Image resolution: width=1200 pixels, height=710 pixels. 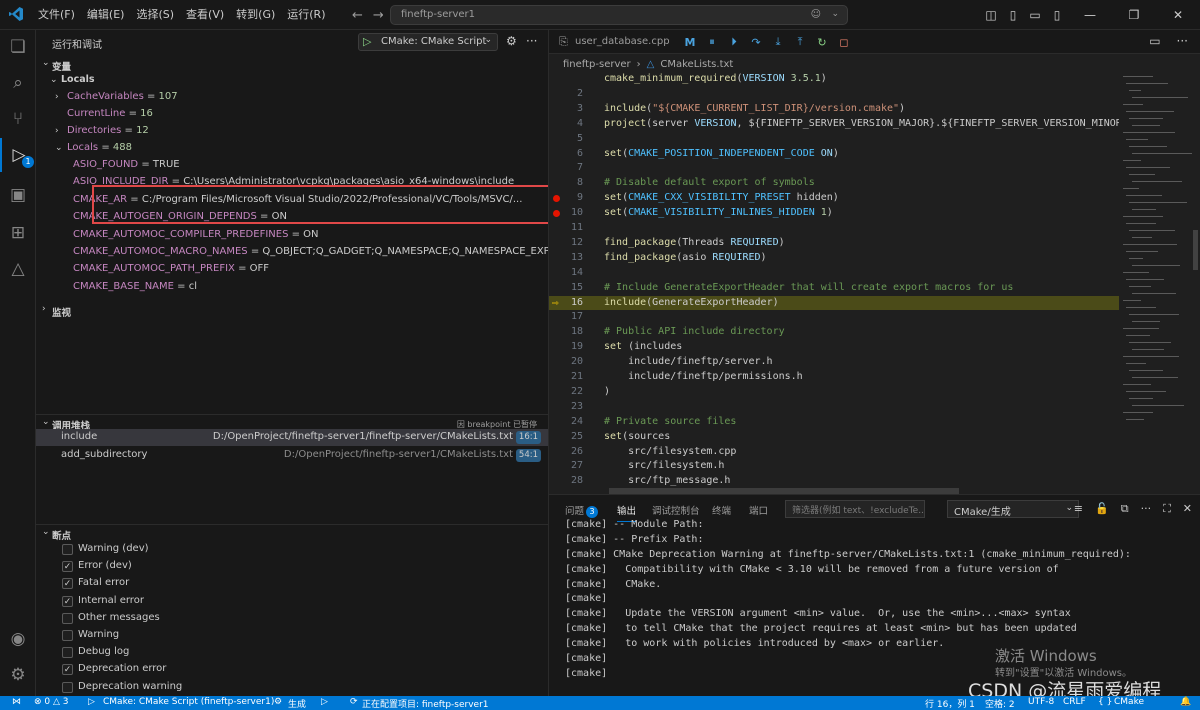 What do you see at coordinates (292, 601) in the screenshot?
I see `breakpoint-item: ✓ Internal error` at bounding box center [292, 601].